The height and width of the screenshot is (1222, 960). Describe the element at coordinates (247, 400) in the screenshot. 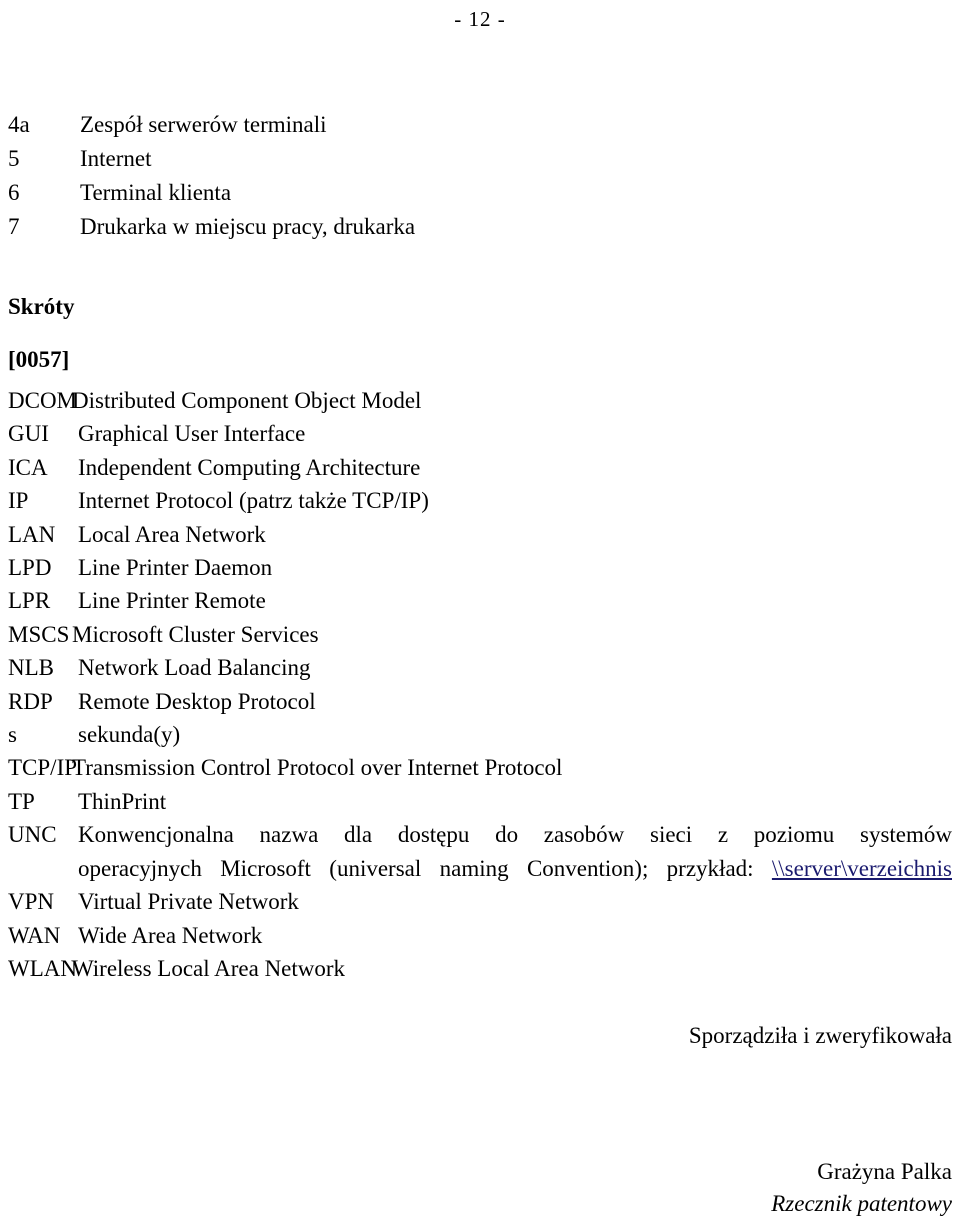

I see `glossary-definition: Distributed Component Object Model` at that location.